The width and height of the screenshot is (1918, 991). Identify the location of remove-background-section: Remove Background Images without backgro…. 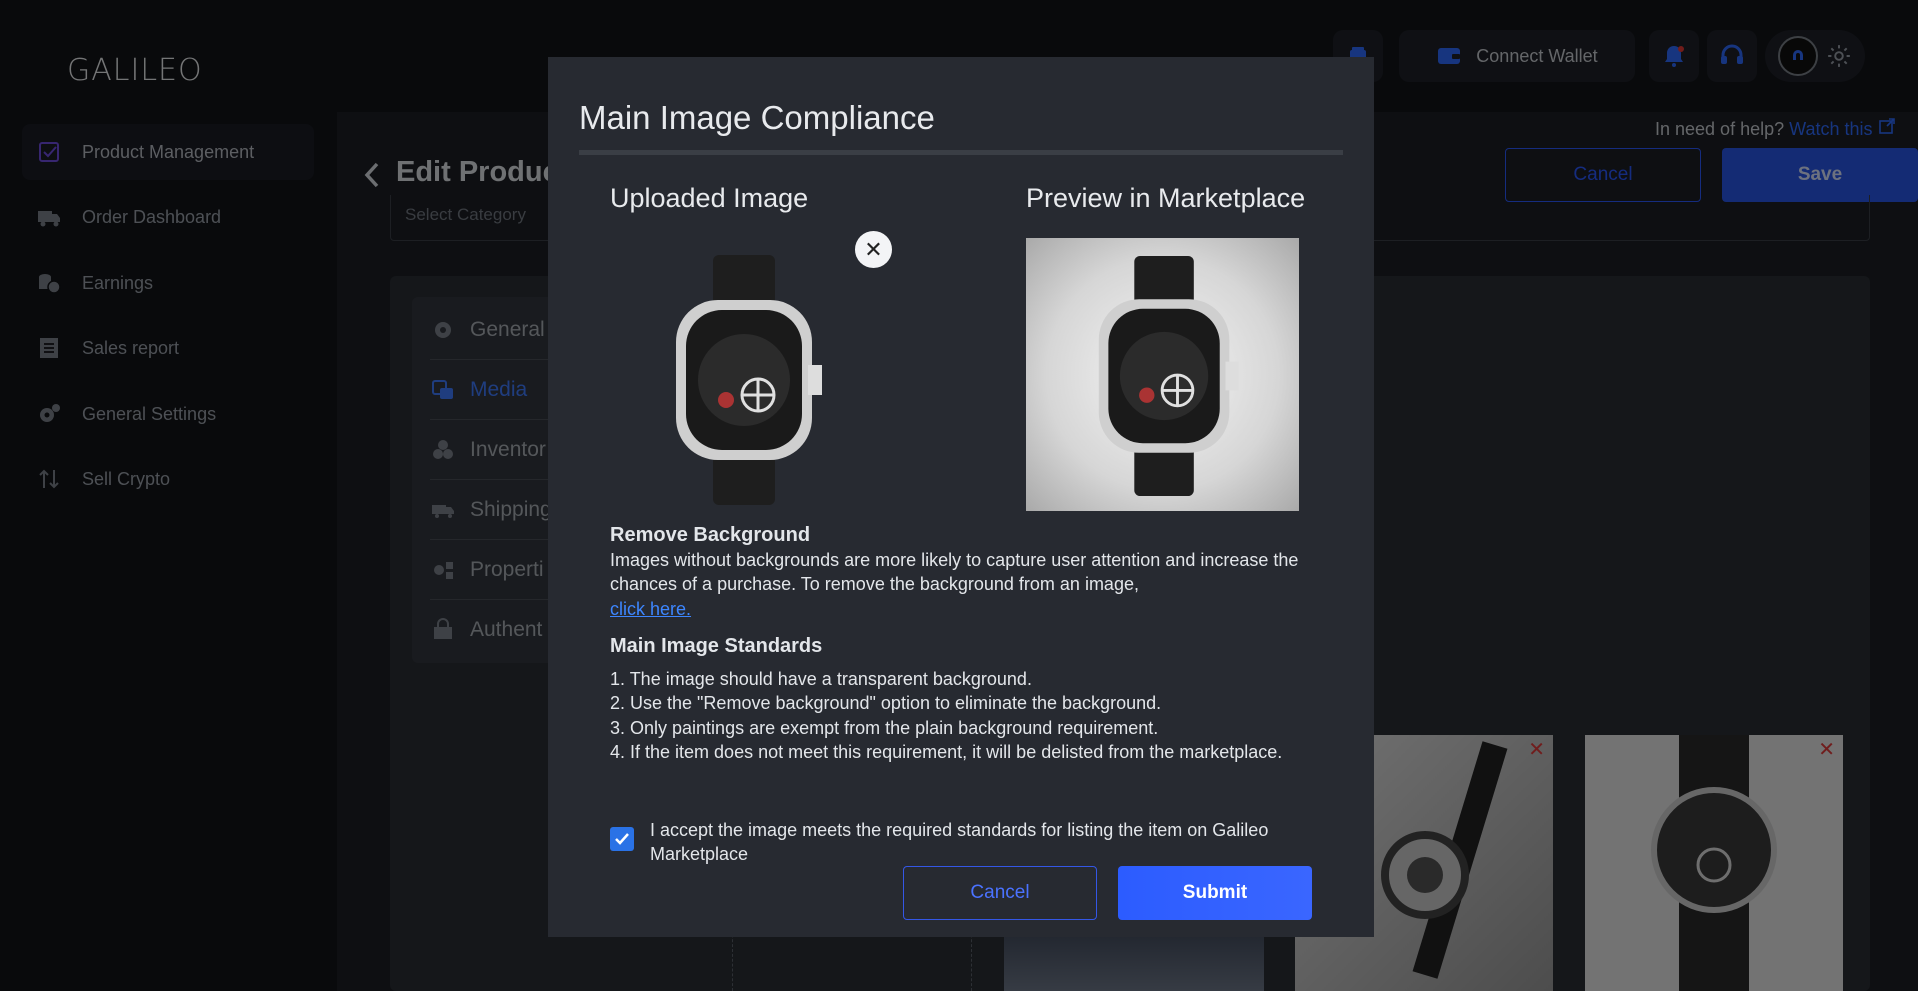
(960, 572).